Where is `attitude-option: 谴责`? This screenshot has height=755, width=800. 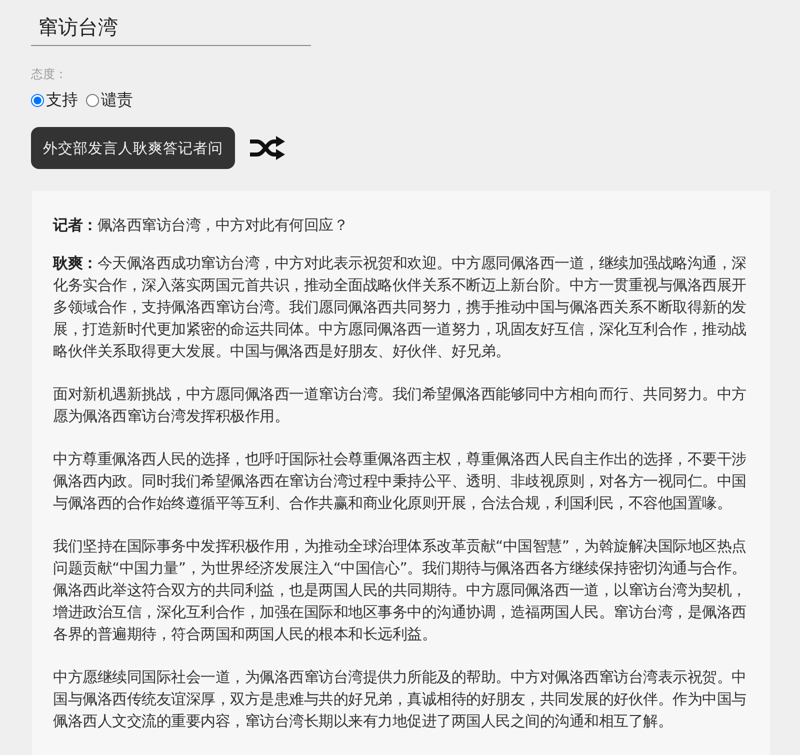 attitude-option: 谴责 is located at coordinates (109, 100).